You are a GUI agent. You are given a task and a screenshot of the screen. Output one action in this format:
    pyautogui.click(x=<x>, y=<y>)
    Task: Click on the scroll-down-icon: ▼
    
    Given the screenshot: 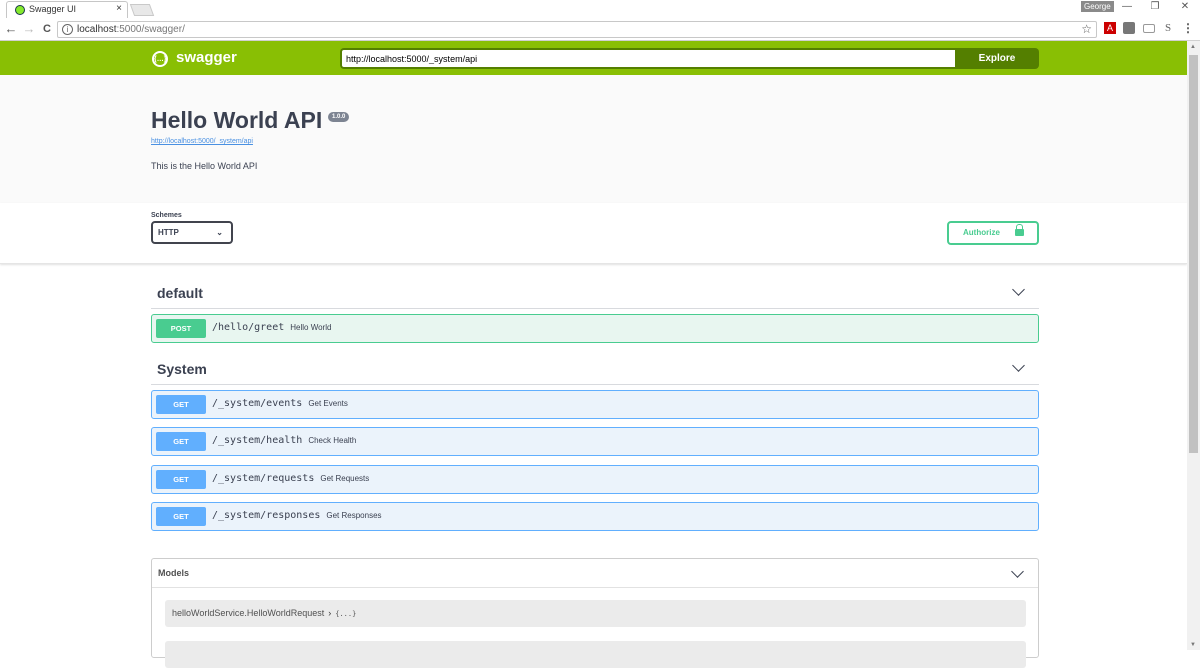 What is the action you would take?
    pyautogui.click(x=1193, y=645)
    